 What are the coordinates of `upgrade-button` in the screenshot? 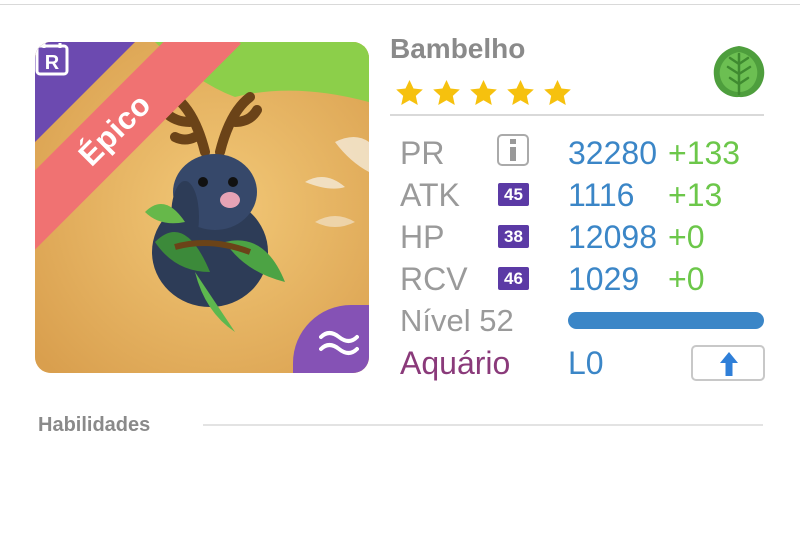 It's located at (728, 363).